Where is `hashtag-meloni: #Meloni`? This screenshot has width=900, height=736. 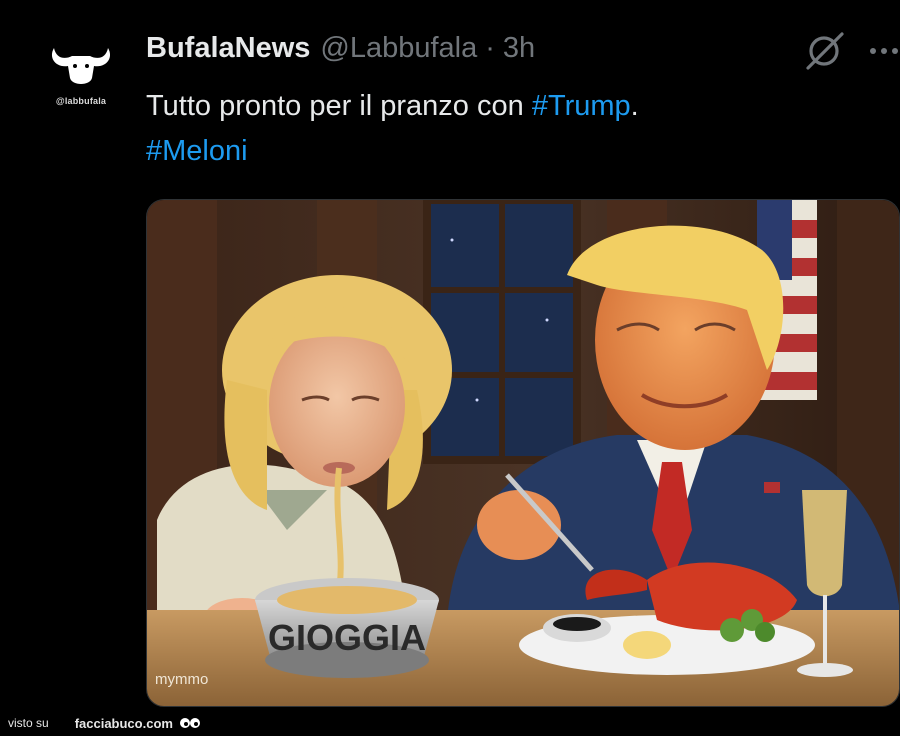 hashtag-meloni: #Meloni is located at coordinates (197, 151).